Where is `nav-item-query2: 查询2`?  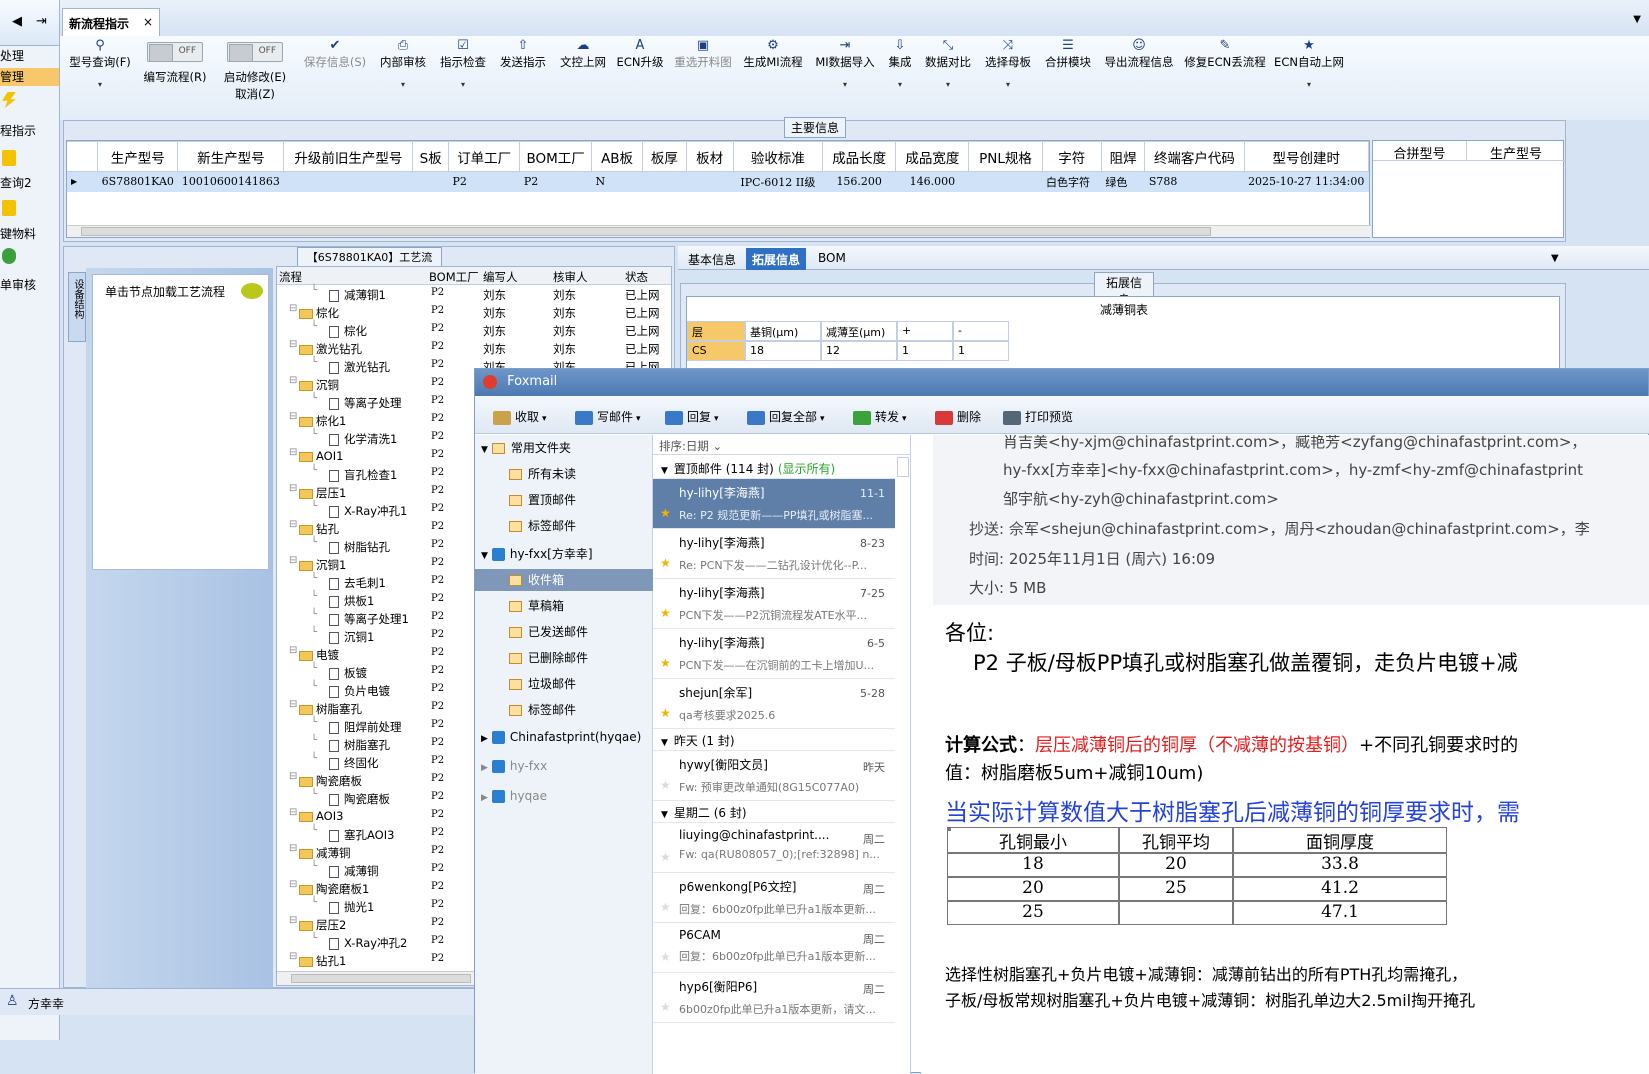 nav-item-query2: 查询2 is located at coordinates (16, 182).